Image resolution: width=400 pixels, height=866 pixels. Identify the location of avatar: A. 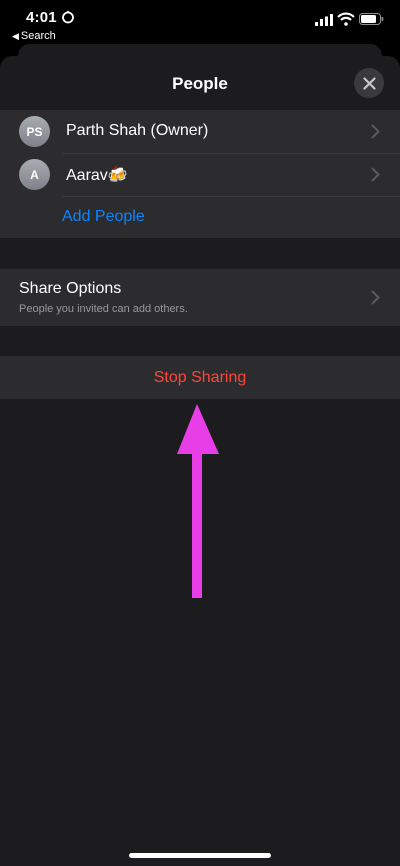
(34, 174).